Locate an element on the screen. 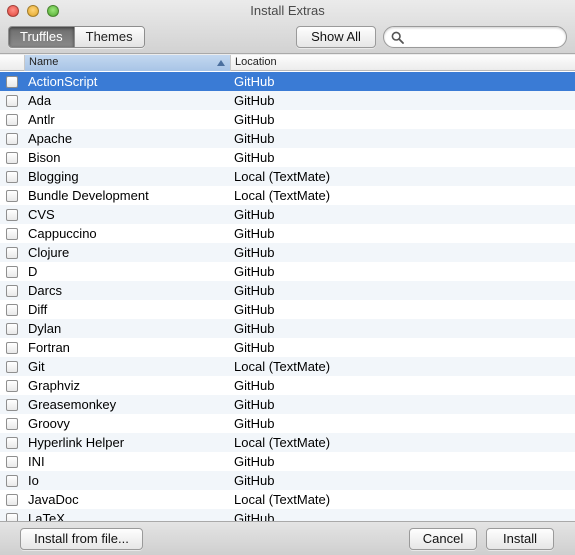 This screenshot has height=555, width=575. install-button: Install is located at coordinates (520, 539).